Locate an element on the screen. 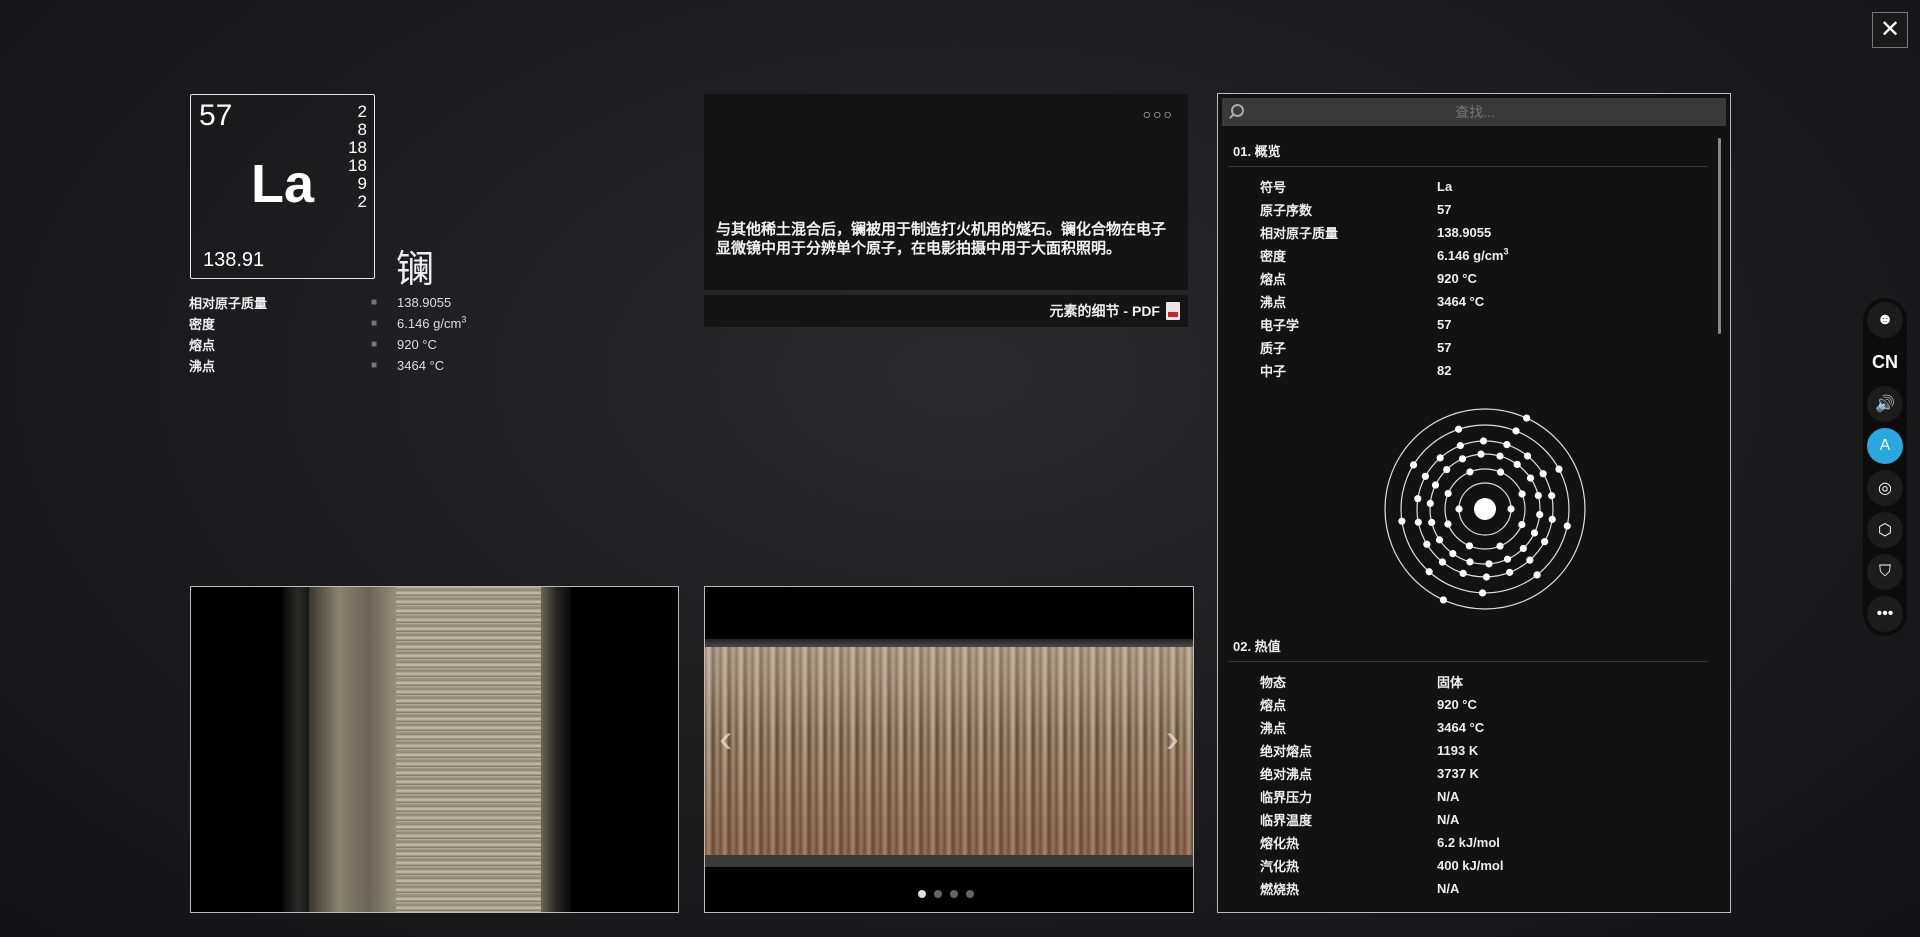 Image resolution: width=1920 pixels, height=937 pixels. info-row: 原子序数 57 is located at coordinates (1468, 209).